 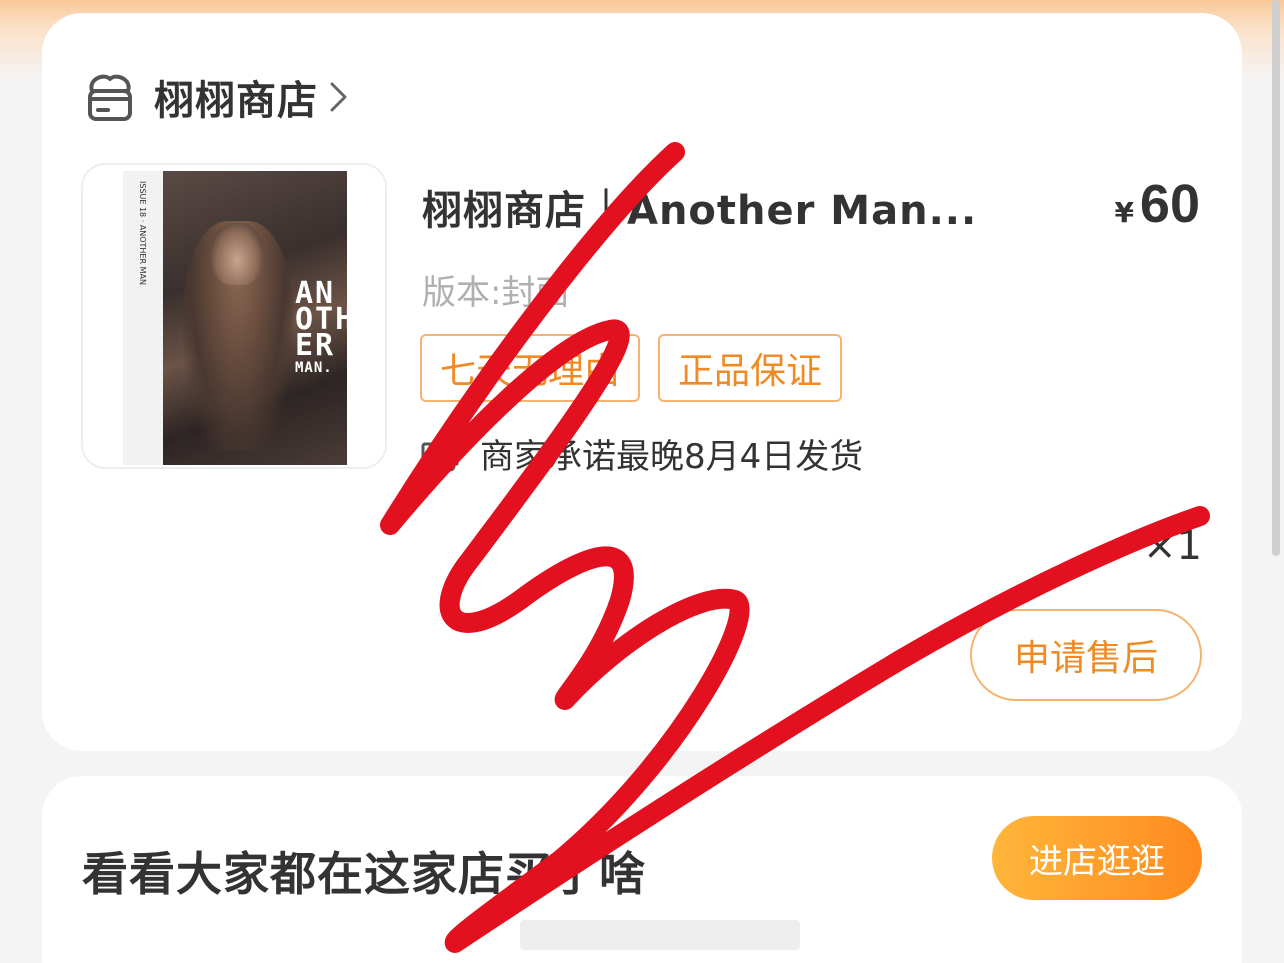 I want to click on cover-head, so click(x=237, y=254).